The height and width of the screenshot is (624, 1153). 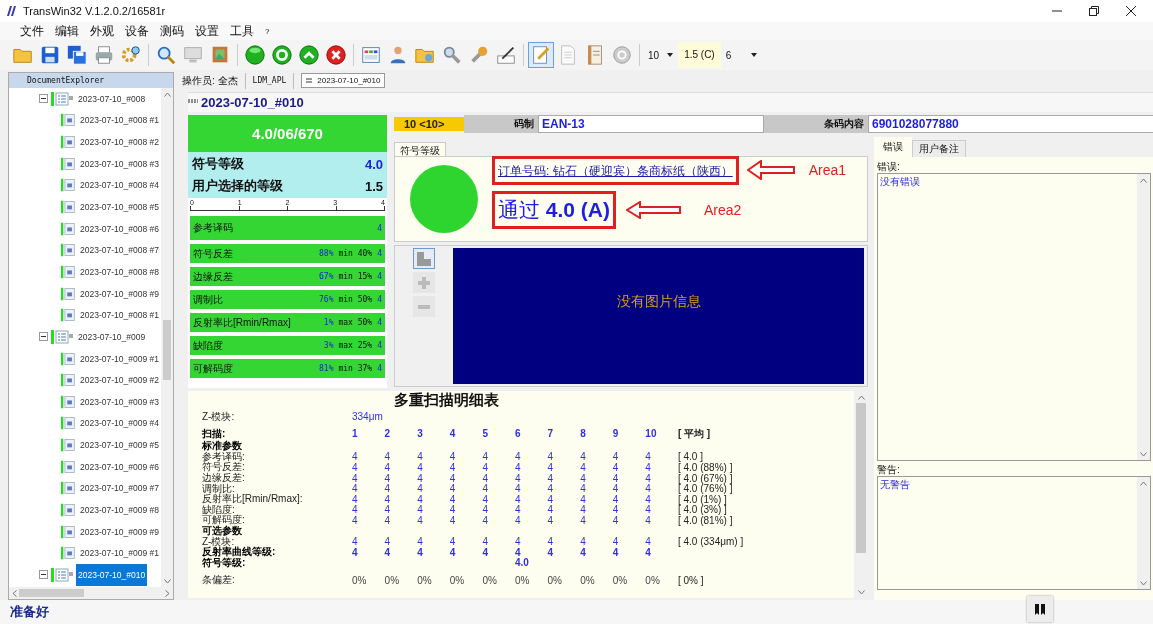 What do you see at coordinates (210, 80) in the screenshot?
I see `operator-label: 操作员: 全杰` at bounding box center [210, 80].